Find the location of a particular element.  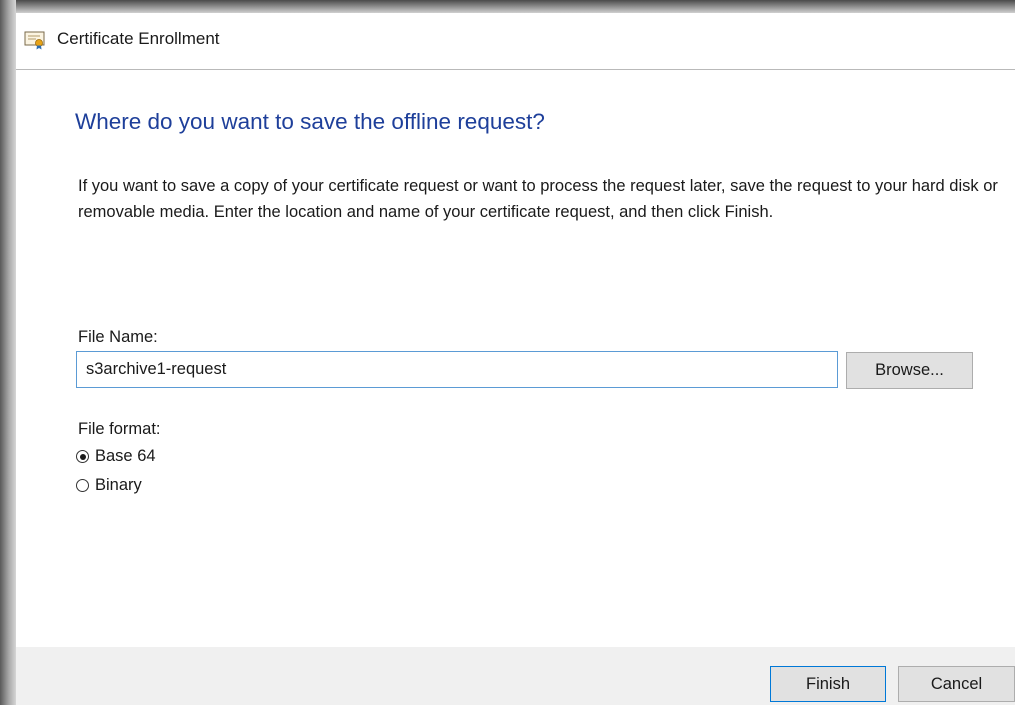

window-title: Certificate Enrollment is located at coordinates (138, 38).